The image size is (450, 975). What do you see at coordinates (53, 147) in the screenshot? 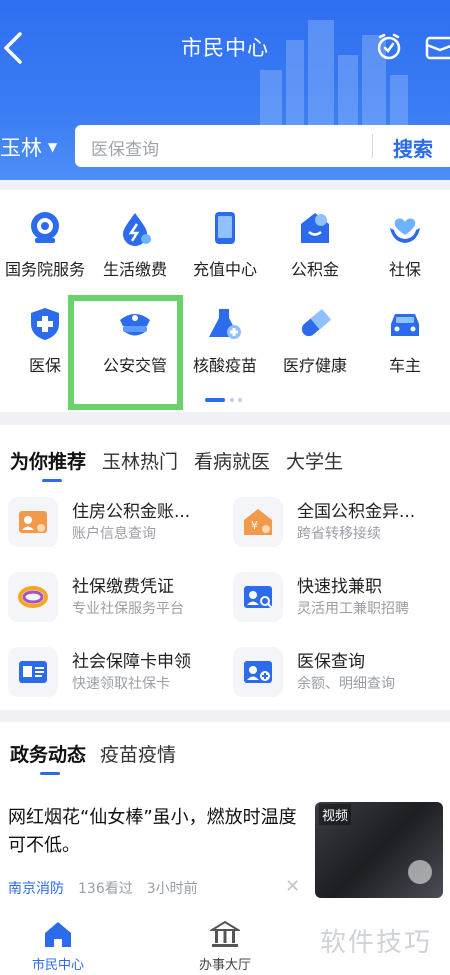
I see `caret-down-icon: ▼` at bounding box center [53, 147].